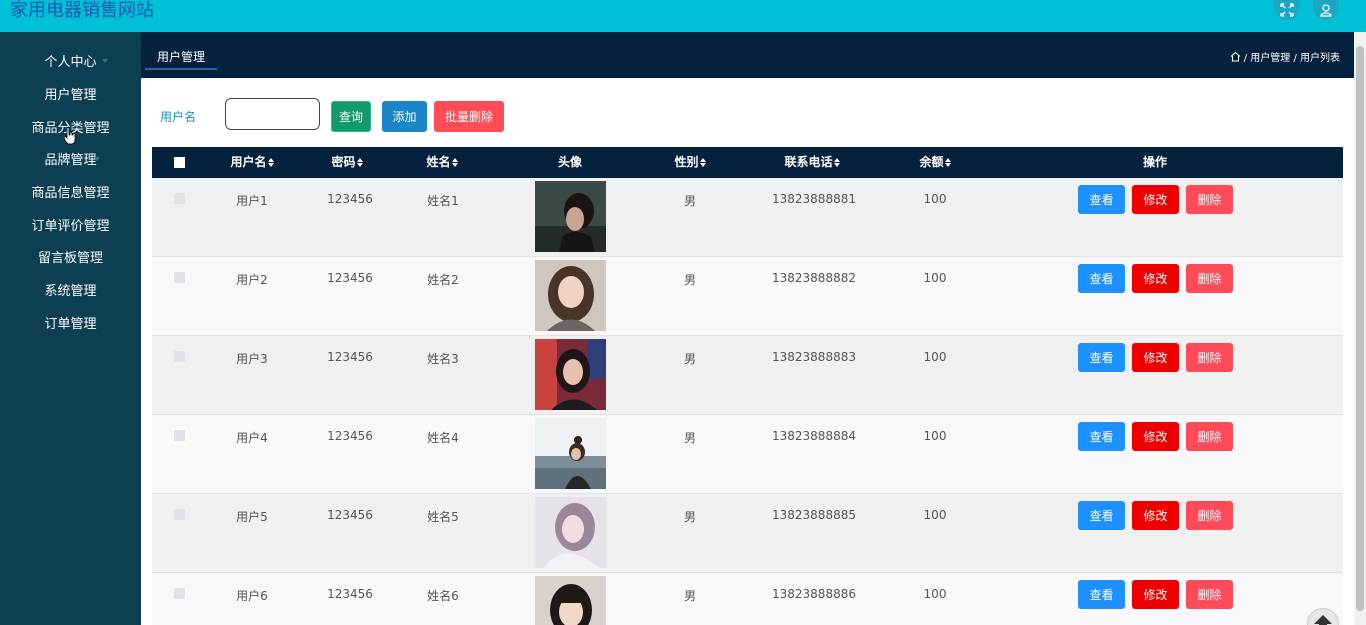 The width and height of the screenshot is (1366, 625). What do you see at coordinates (70, 63) in the screenshot?
I see `sidebar-item-personal-center: 个人中心` at bounding box center [70, 63].